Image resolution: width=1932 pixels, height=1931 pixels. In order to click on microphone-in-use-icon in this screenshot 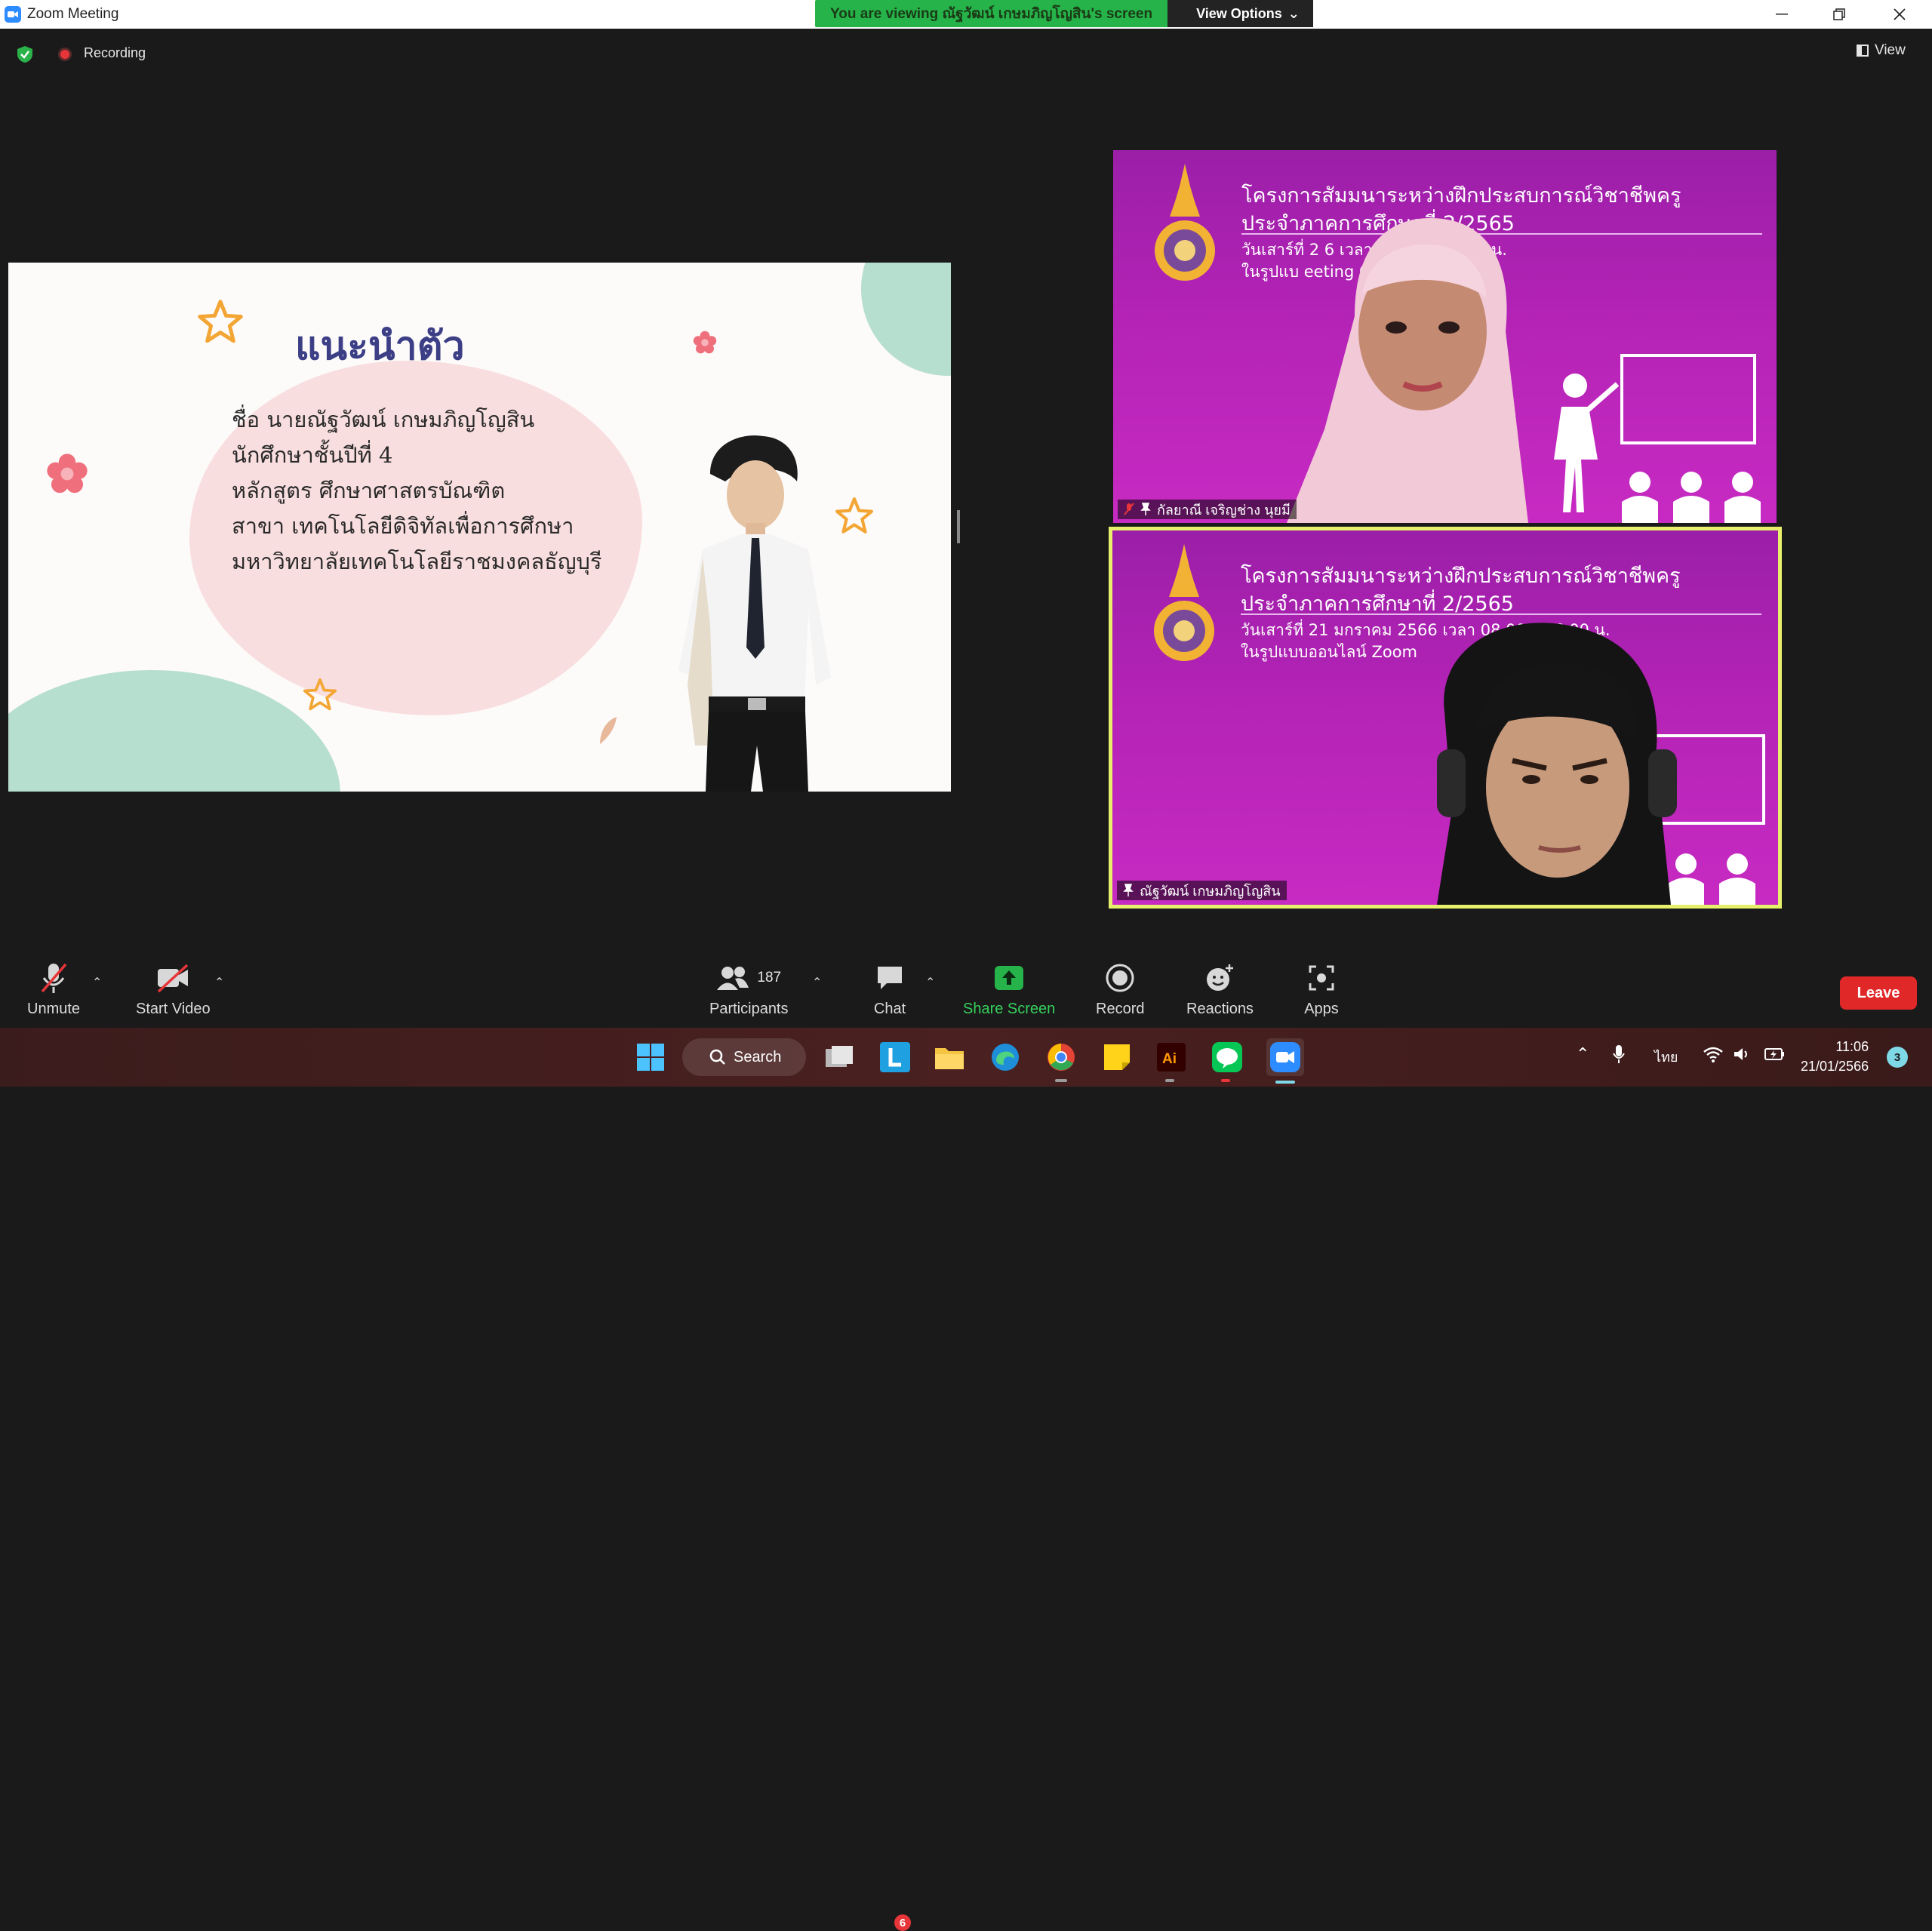, I will do `click(1619, 1056)`.